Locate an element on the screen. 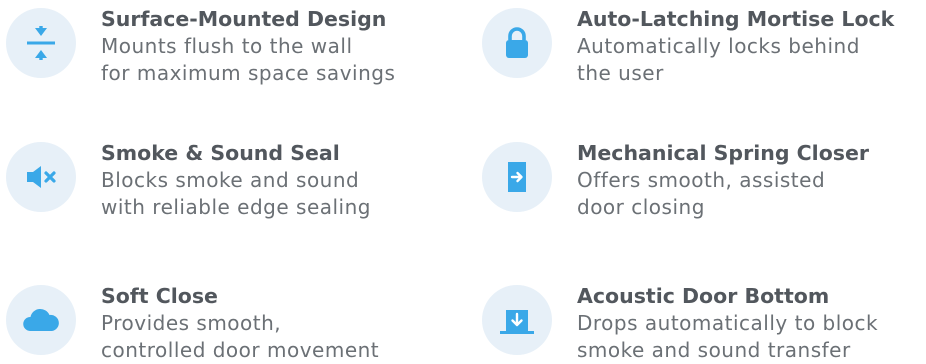 This screenshot has height=364, width=926. feature-description-line: smoke and sound transfer is located at coordinates (714, 350).